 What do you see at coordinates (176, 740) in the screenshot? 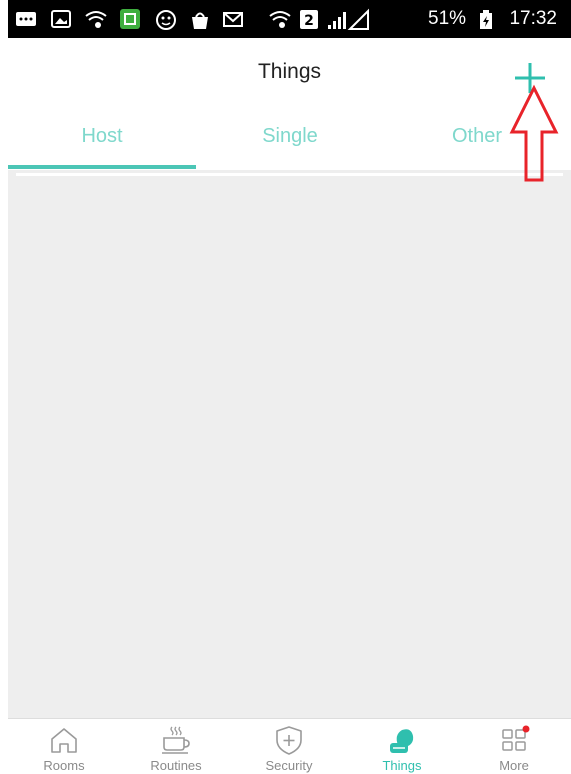
I see `coffee-cup-icon` at bounding box center [176, 740].